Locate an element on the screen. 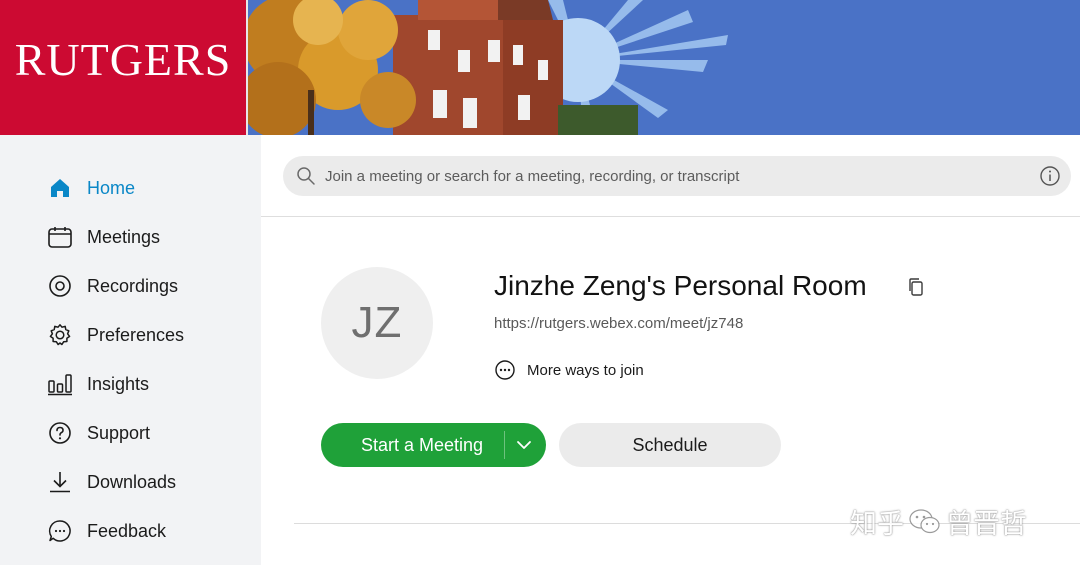 The width and height of the screenshot is (1080, 565). watermark: 知乎 曾晋哲 is located at coordinates (938, 521).